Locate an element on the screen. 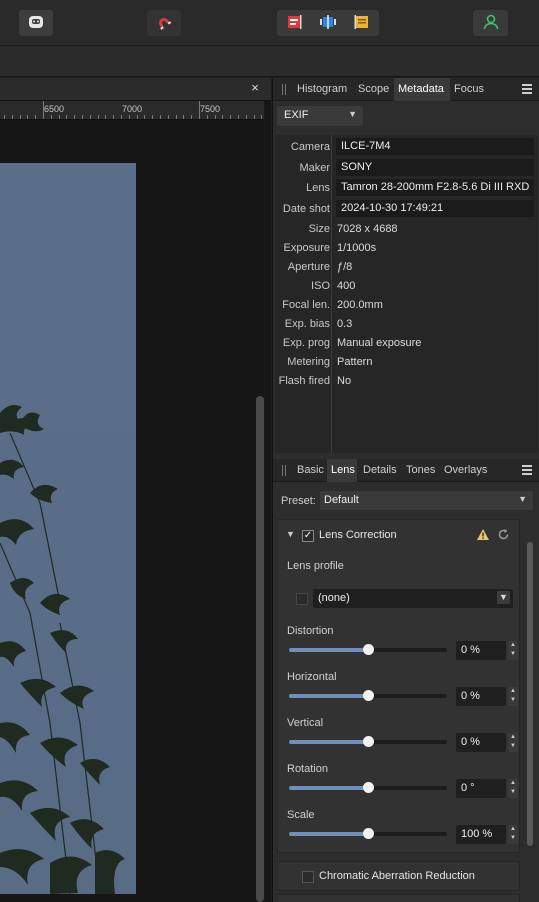  ruler-tick-label: 7500 is located at coordinates (210, 109).